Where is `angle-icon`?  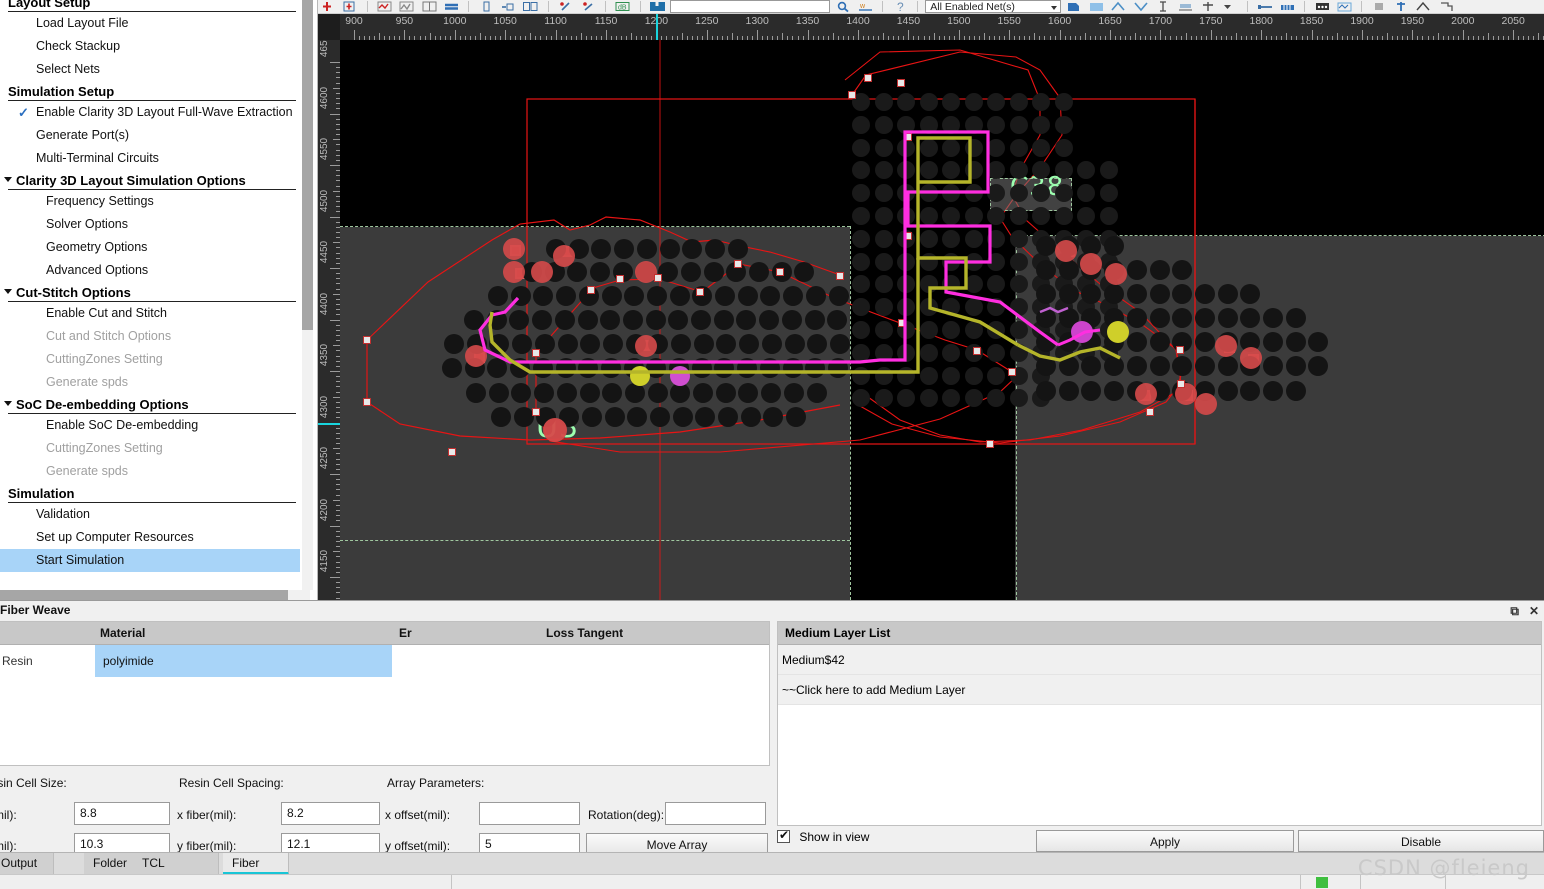
angle-icon is located at coordinates (1118, 6).